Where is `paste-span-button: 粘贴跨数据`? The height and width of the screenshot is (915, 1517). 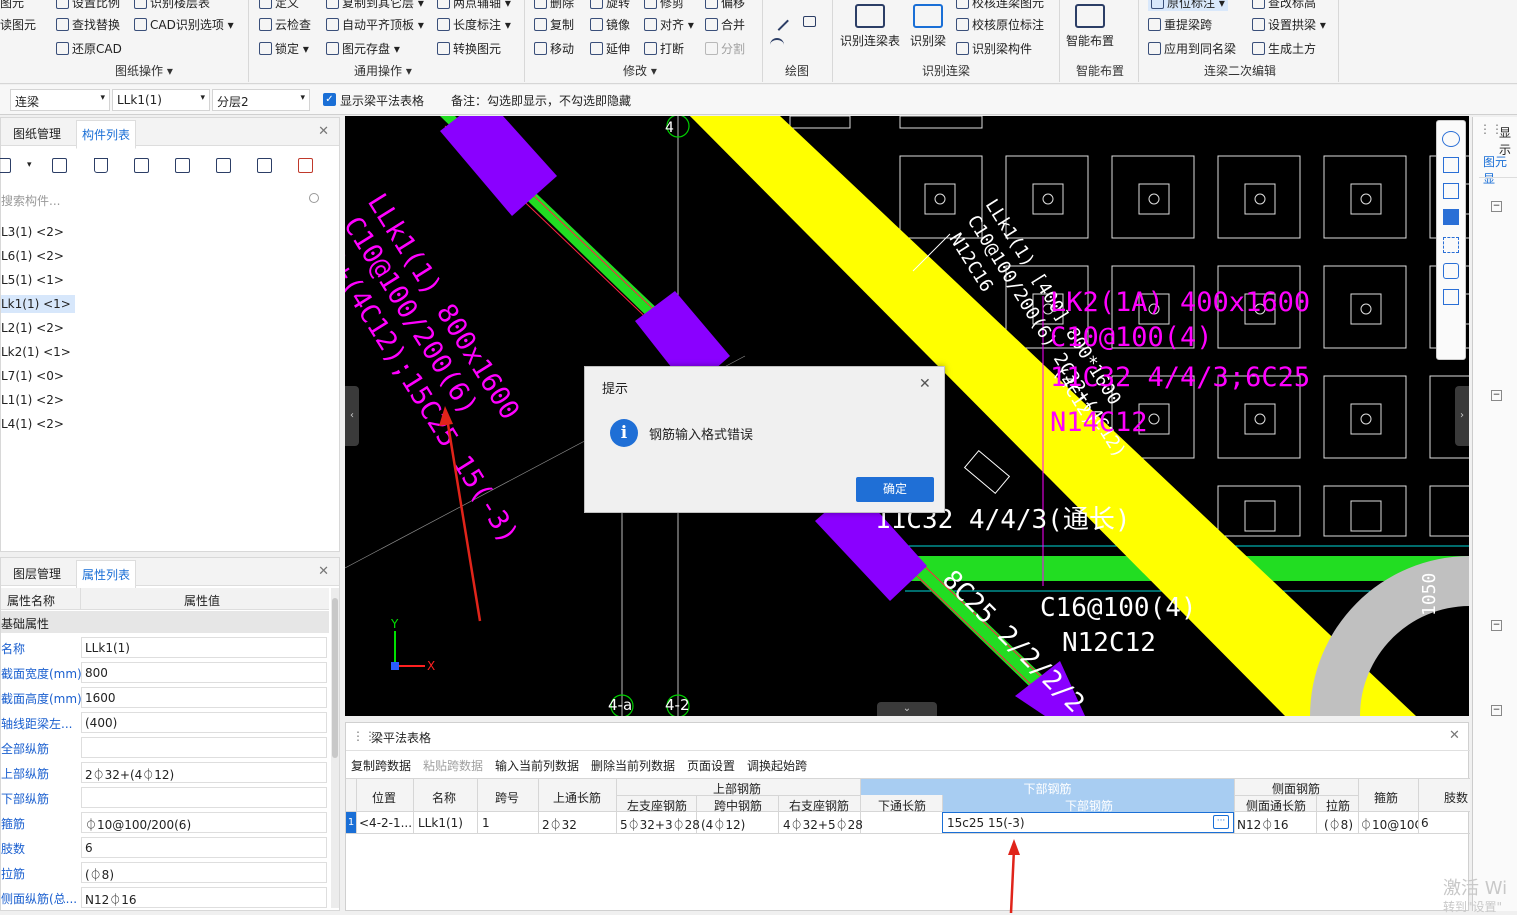 paste-span-button: 粘贴跨数据 is located at coordinates (453, 765).